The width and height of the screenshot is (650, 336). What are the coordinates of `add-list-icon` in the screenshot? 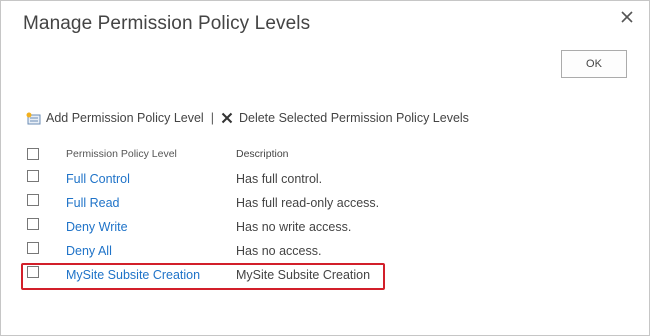 It's located at (33, 118).